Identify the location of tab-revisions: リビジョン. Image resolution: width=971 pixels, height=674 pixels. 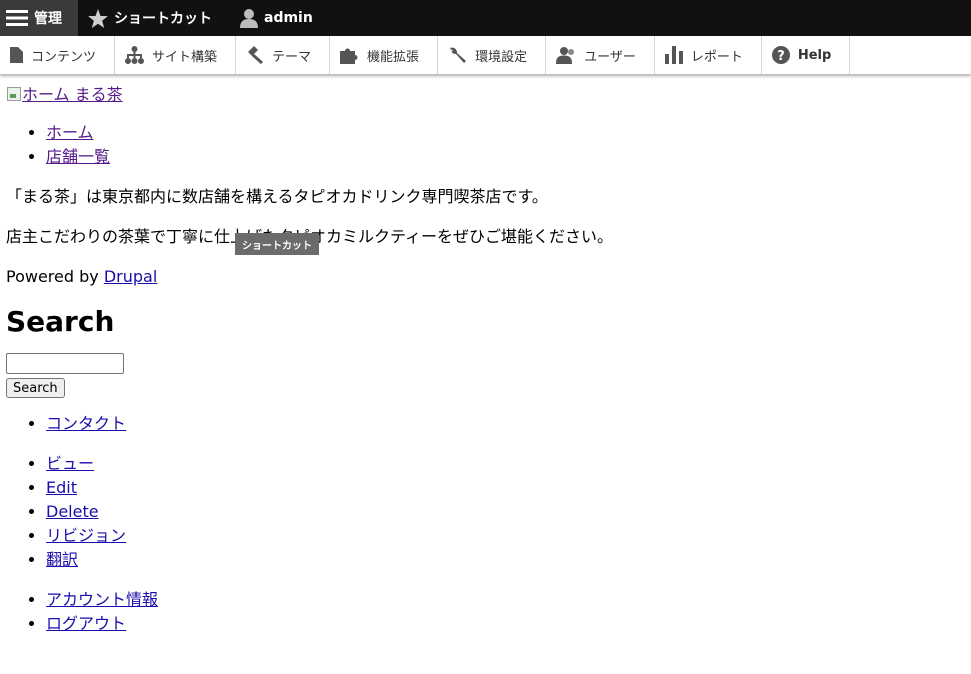
(86, 535).